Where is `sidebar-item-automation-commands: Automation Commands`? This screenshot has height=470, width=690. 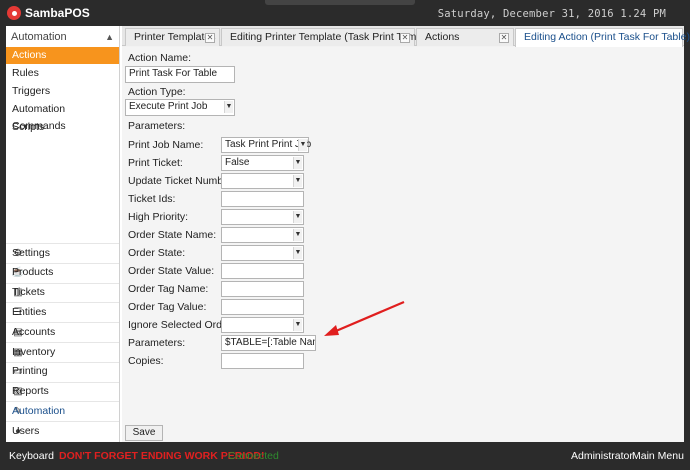 sidebar-item-automation-commands: Automation Commands is located at coordinates (62, 116).